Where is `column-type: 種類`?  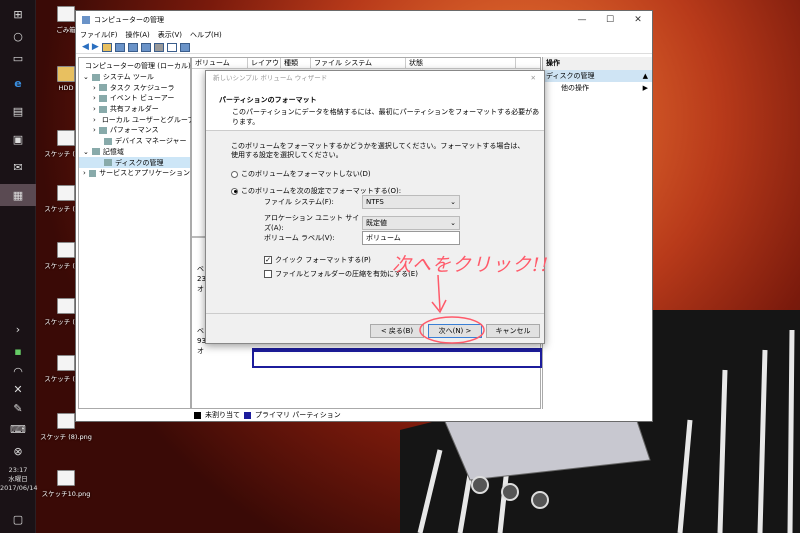
column-type: 種類 is located at coordinates (296, 63).